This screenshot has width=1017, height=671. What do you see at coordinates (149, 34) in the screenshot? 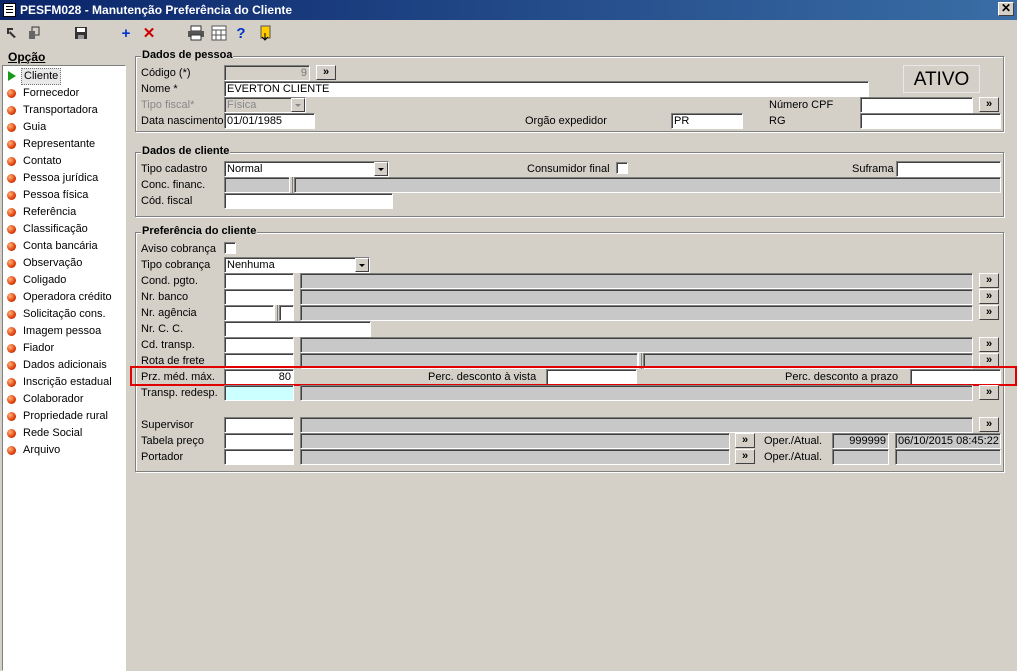
I see `delete-icon: ✕` at bounding box center [149, 34].